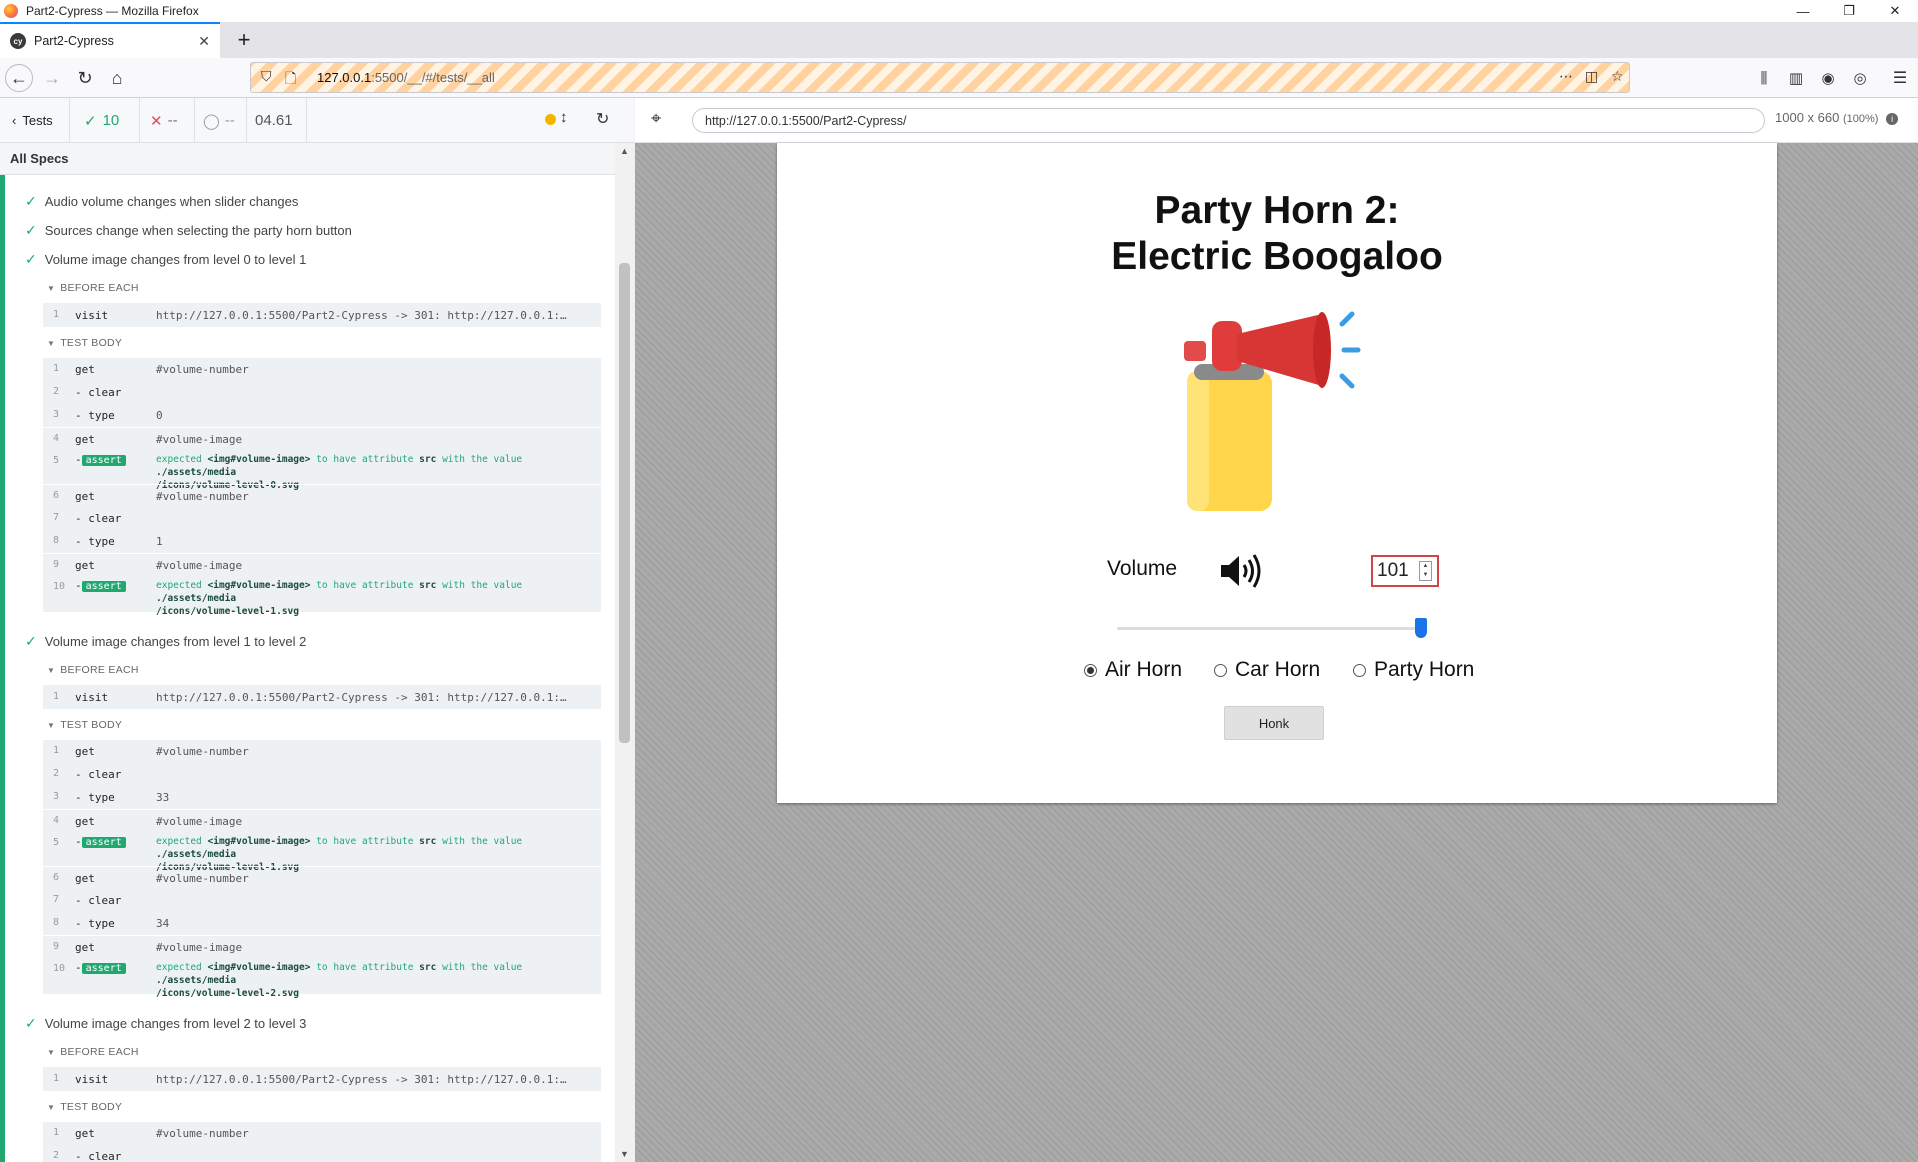 This screenshot has width=1918, height=1162. What do you see at coordinates (1803, 11) in the screenshot?
I see `minimize-icon: —` at bounding box center [1803, 11].